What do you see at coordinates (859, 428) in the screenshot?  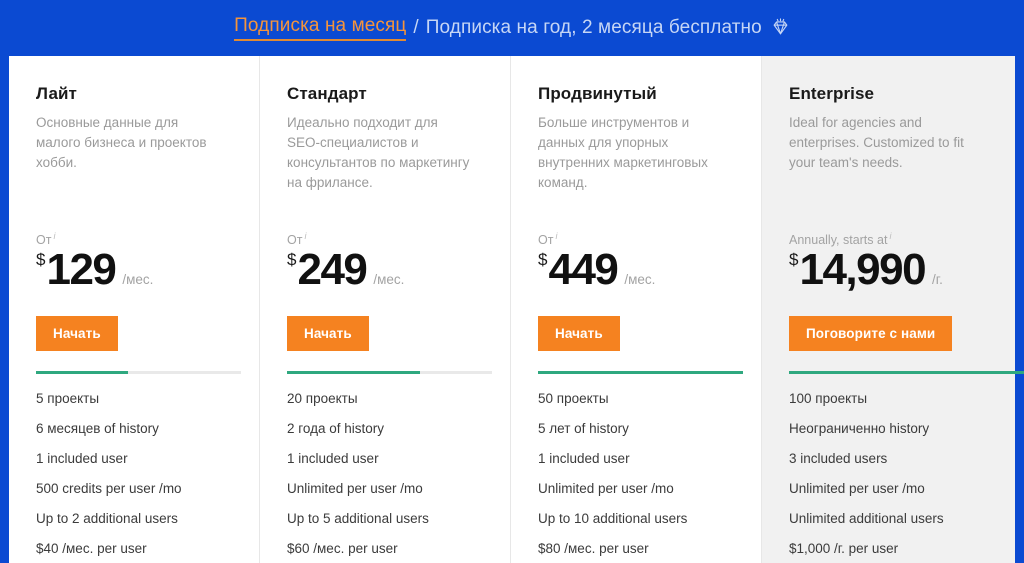 I see `plan-feature-item: Неограниченно history` at bounding box center [859, 428].